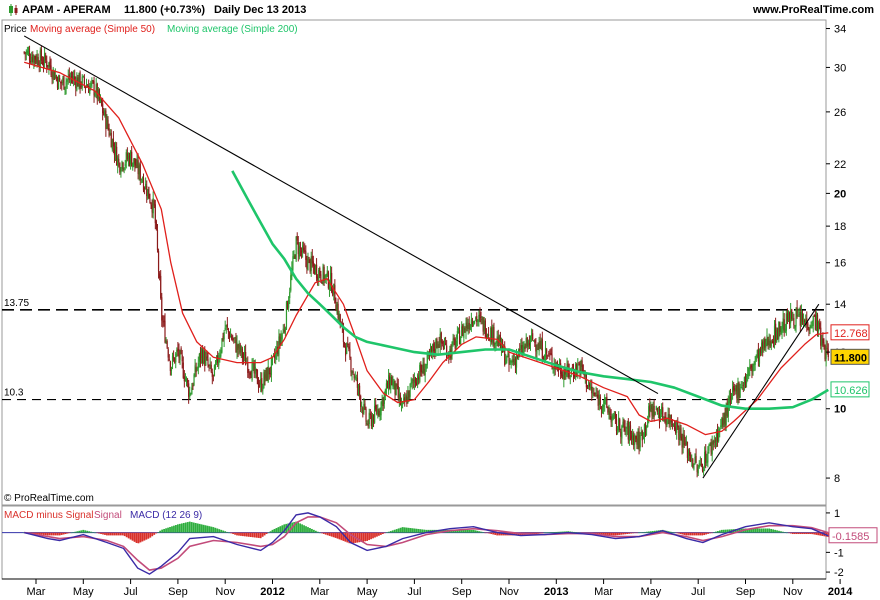  What do you see at coordinates (837, 479) in the screenshot?
I see `y-tick-label: 8` at bounding box center [837, 479].